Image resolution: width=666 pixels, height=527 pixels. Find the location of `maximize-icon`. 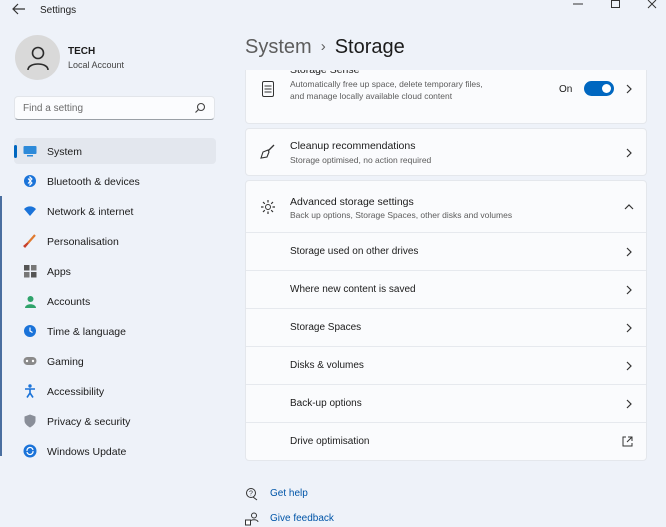

maximize-icon is located at coordinates (615, 4).